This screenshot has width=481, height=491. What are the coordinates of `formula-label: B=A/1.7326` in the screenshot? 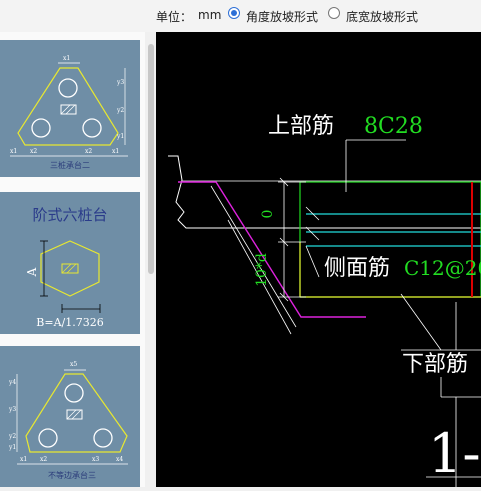 It's located at (69, 322).